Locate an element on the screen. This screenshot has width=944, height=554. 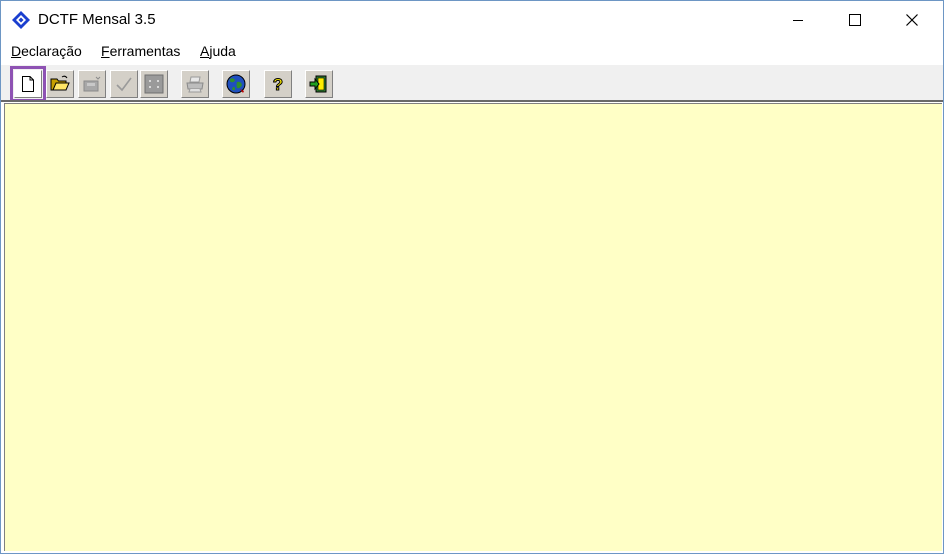
minimize-button is located at coordinates (798, 19).